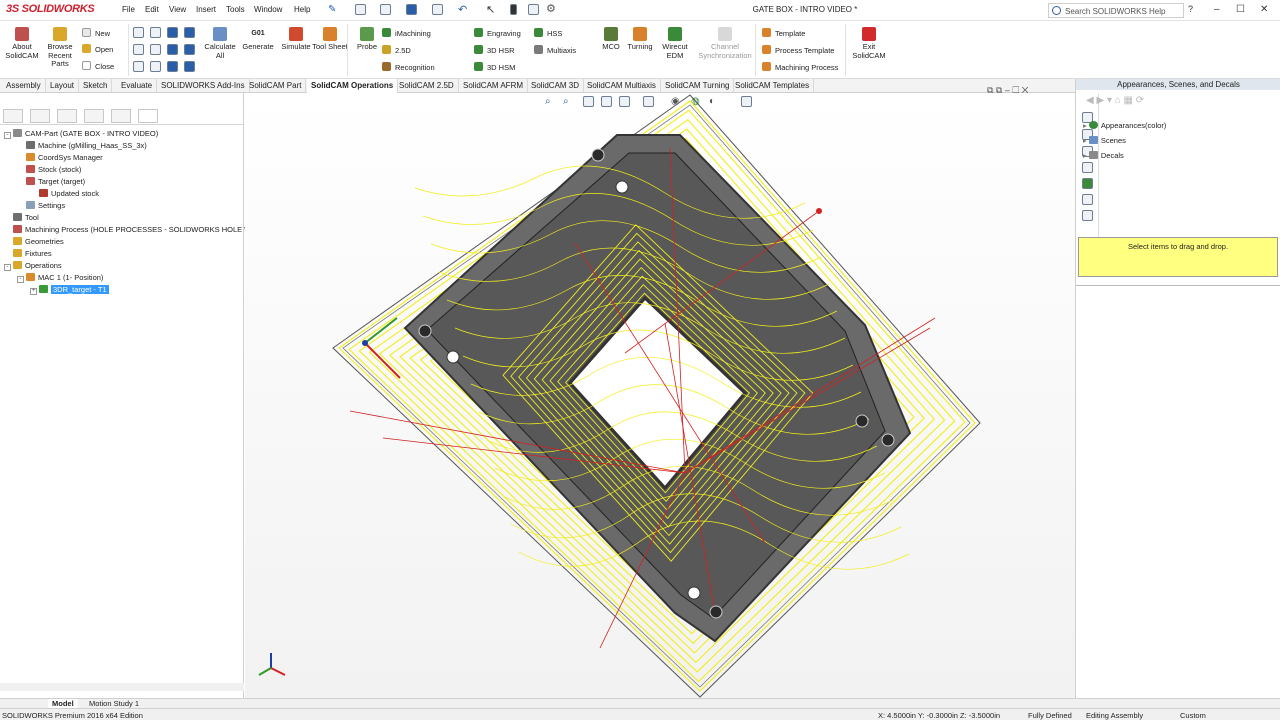  Describe the element at coordinates (548, 34) in the screenshot. I see `hss-button: HSS` at that location.